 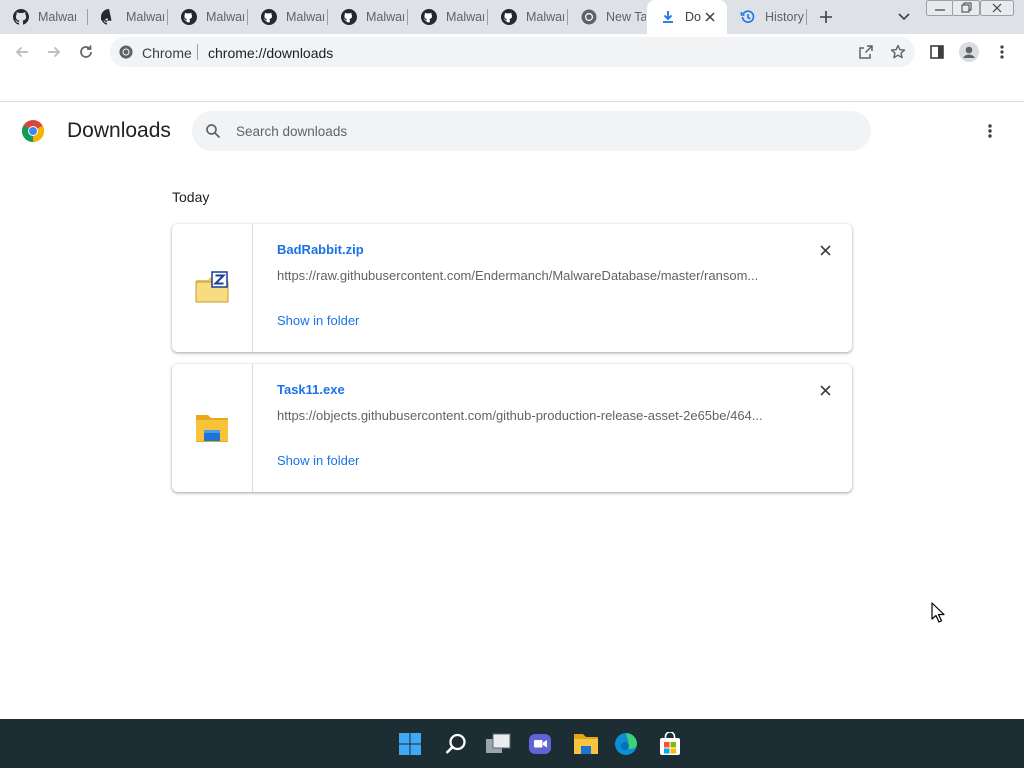 I want to click on tab-search-button, so click(x=904, y=17).